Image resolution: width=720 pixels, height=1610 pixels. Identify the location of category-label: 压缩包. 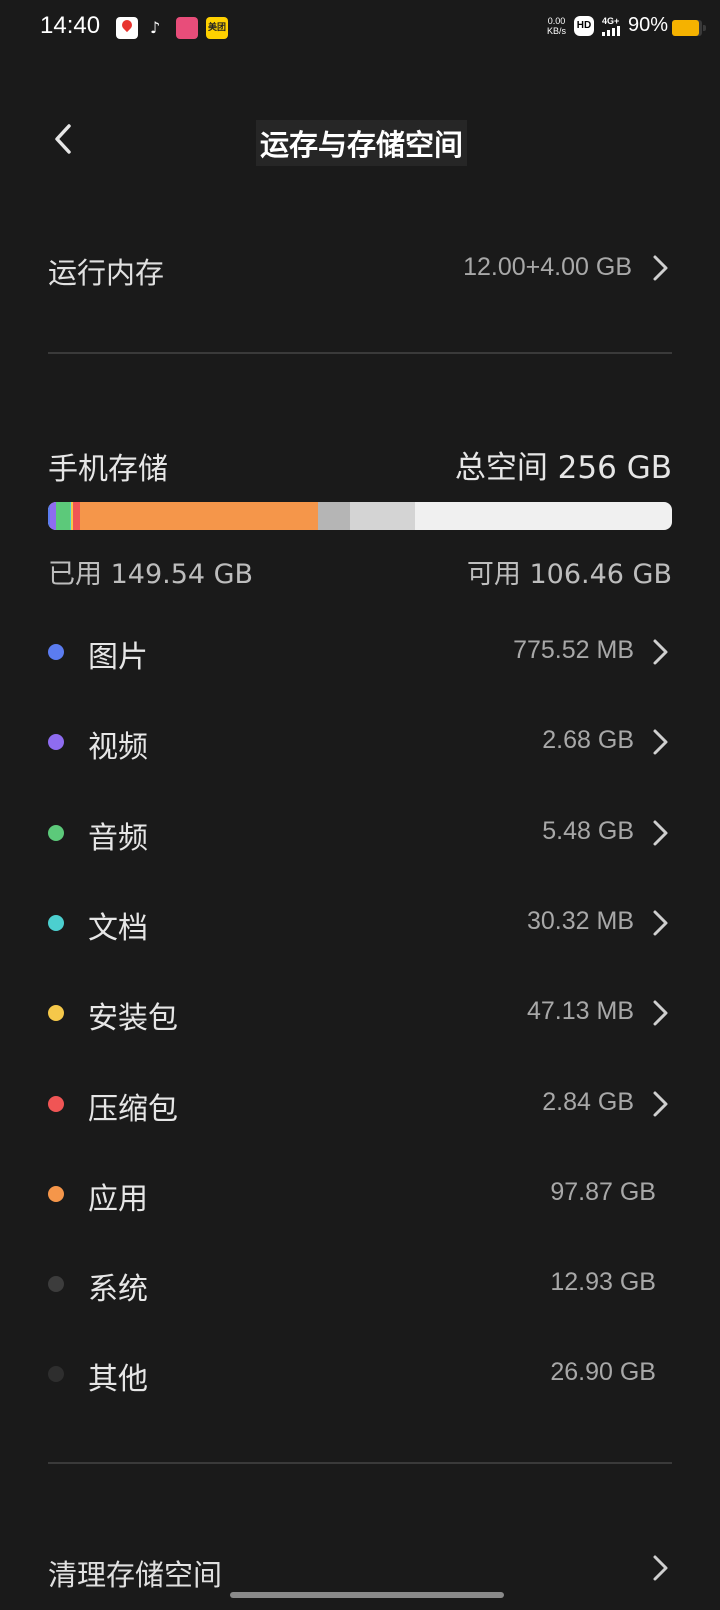
(133, 1109).